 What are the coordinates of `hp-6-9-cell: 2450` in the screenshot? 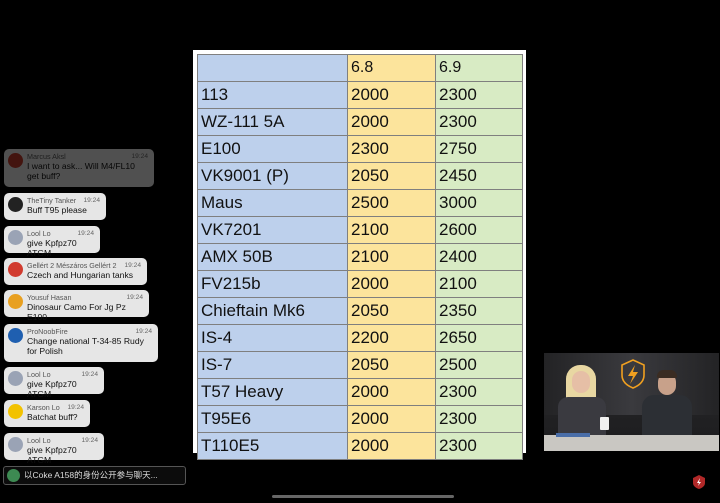 It's located at (479, 176).